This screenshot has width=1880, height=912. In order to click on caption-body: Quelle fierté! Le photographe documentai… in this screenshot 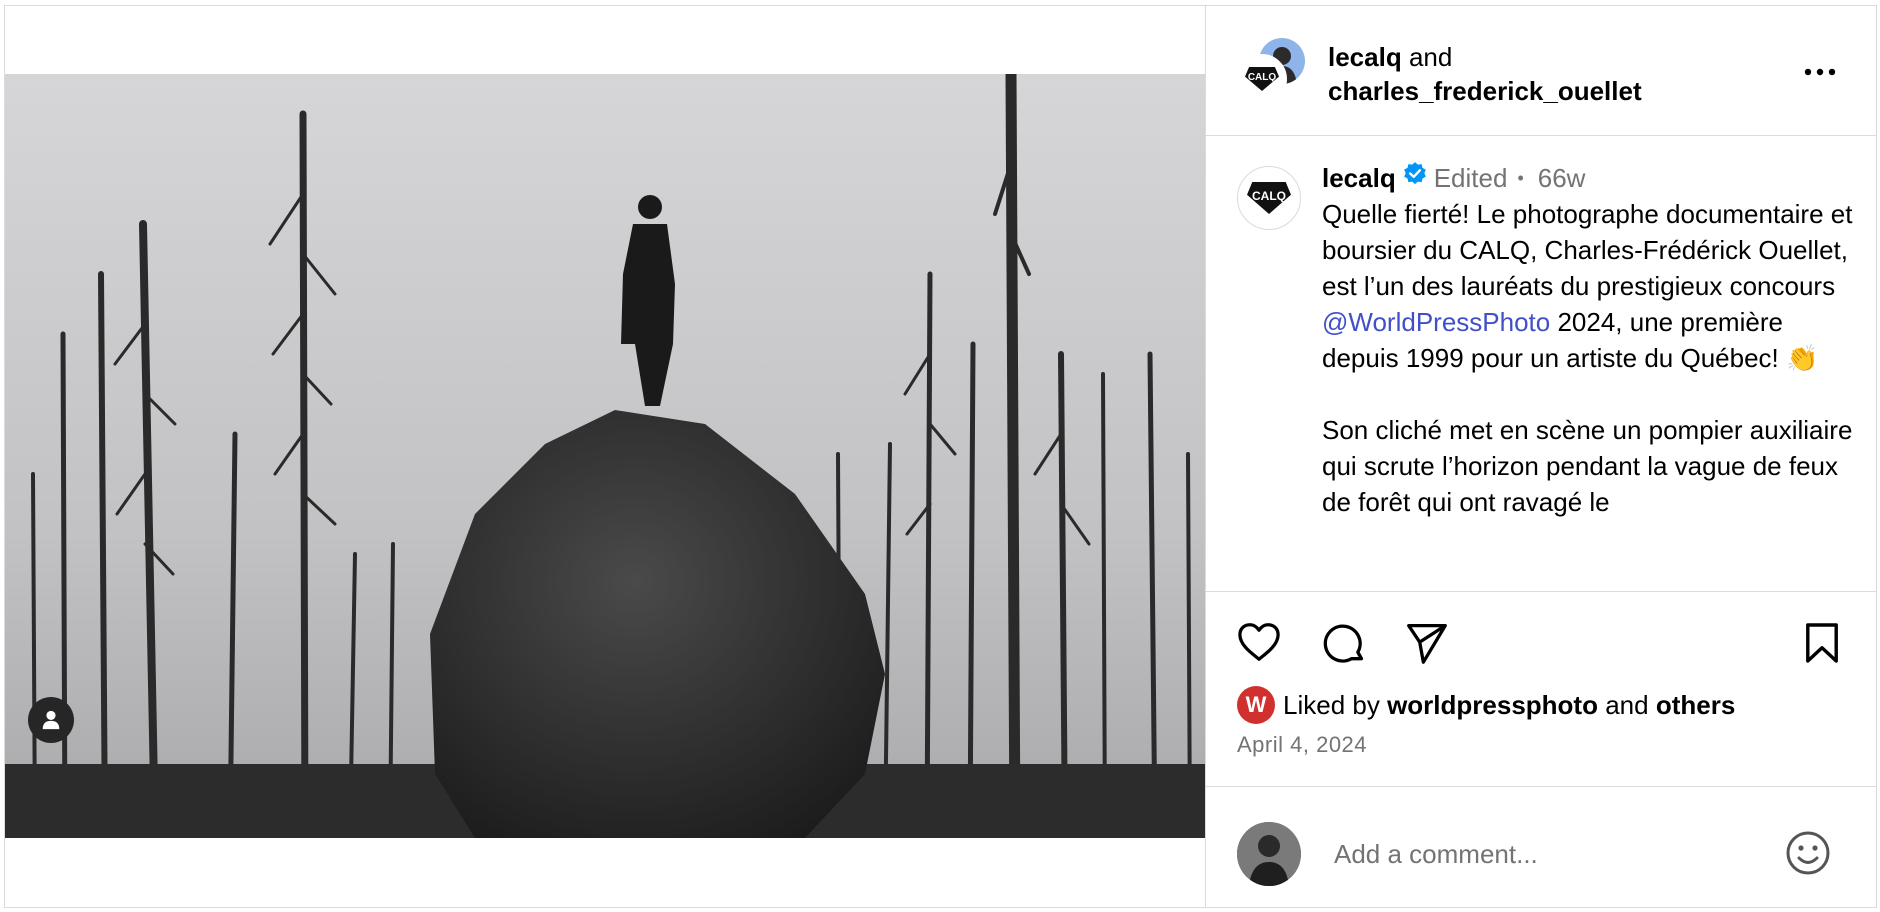, I will do `click(1592, 286)`.